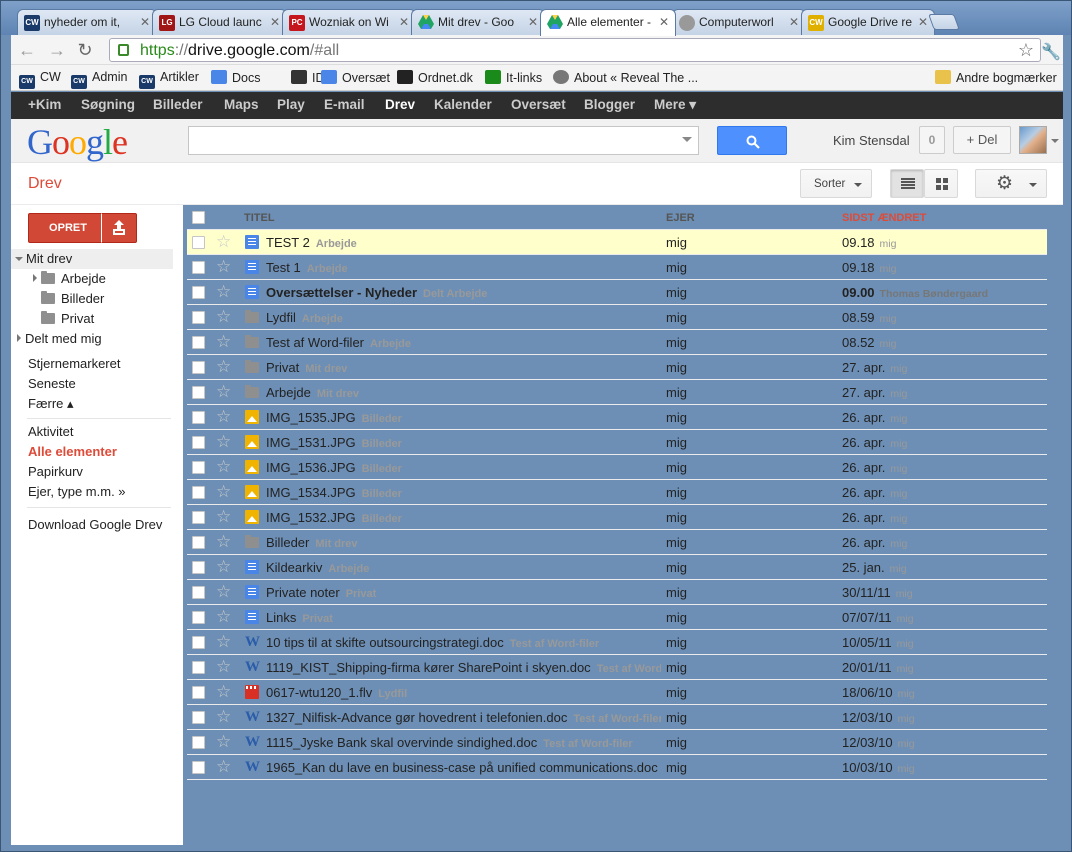 This screenshot has width=1072, height=852. Describe the element at coordinates (868, 22) in the screenshot. I see `browser-tab: CW Google Drive re ✕` at that location.